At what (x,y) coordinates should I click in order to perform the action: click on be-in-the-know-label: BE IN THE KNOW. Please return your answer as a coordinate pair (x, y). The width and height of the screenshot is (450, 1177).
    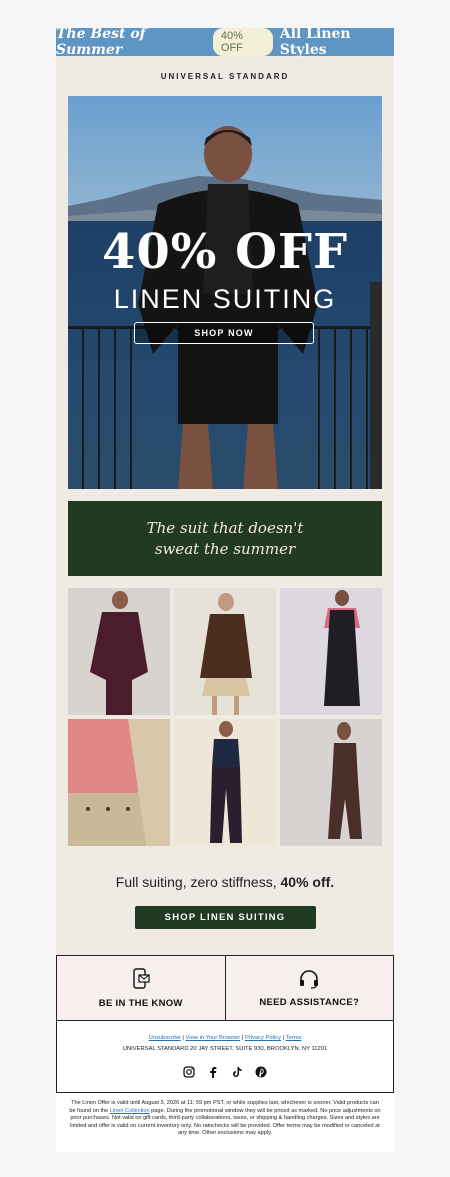
    Looking at the image, I should click on (140, 1003).